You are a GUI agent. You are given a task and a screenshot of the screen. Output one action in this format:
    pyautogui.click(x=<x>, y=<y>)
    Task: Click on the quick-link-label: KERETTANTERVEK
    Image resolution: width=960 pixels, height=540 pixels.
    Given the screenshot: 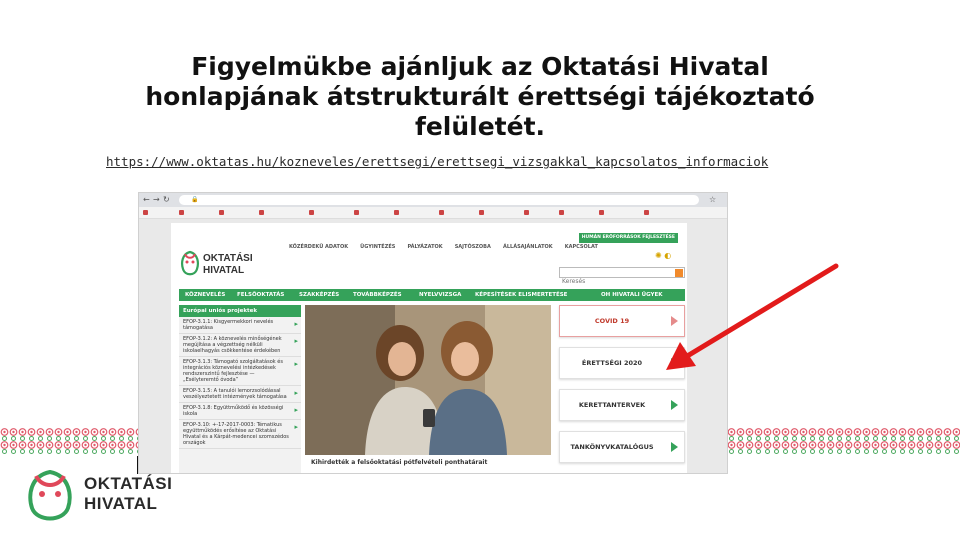 What is the action you would take?
    pyautogui.click(x=612, y=405)
    